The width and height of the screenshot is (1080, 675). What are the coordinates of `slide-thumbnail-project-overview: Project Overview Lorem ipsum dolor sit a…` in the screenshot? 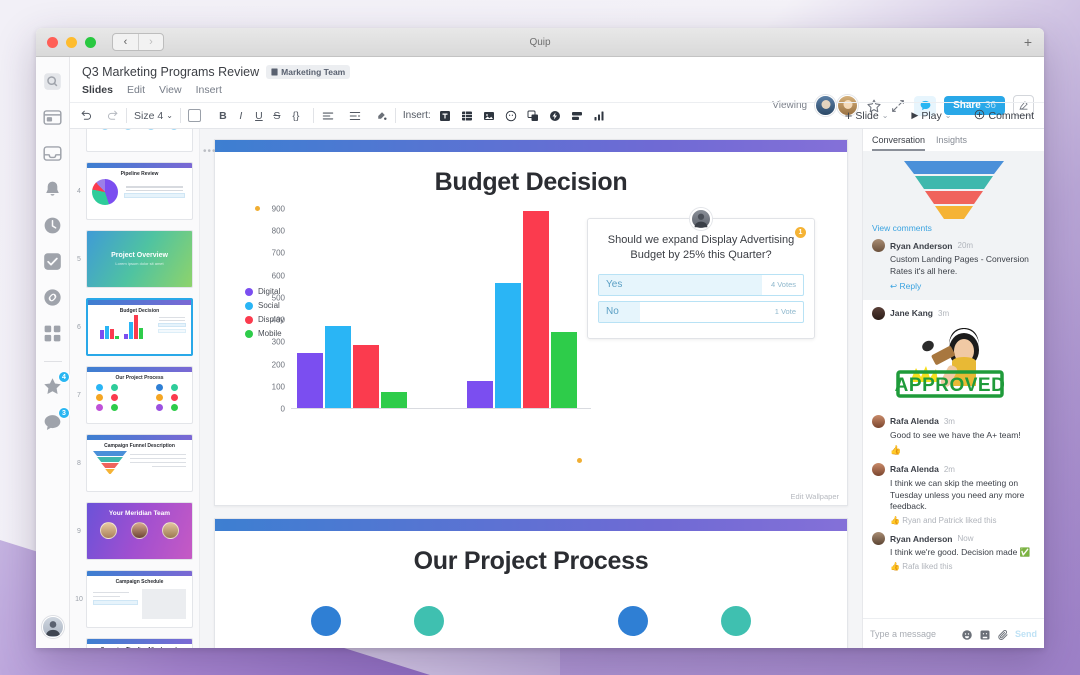 It's located at (139, 259).